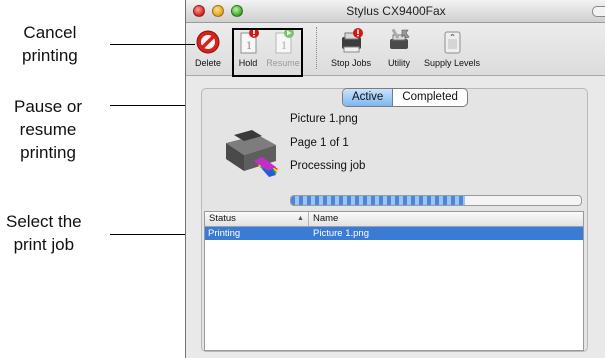  Describe the element at coordinates (399, 63) in the screenshot. I see `utility-label: Utility` at that location.